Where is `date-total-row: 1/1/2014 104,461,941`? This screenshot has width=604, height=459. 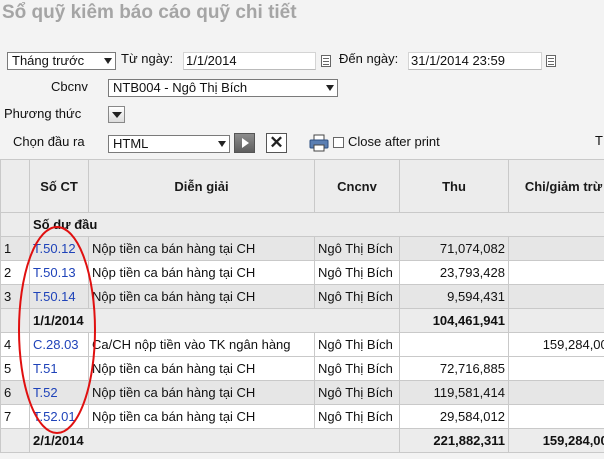 date-total-row: 1/1/2014 104,461,941 is located at coordinates (302, 320).